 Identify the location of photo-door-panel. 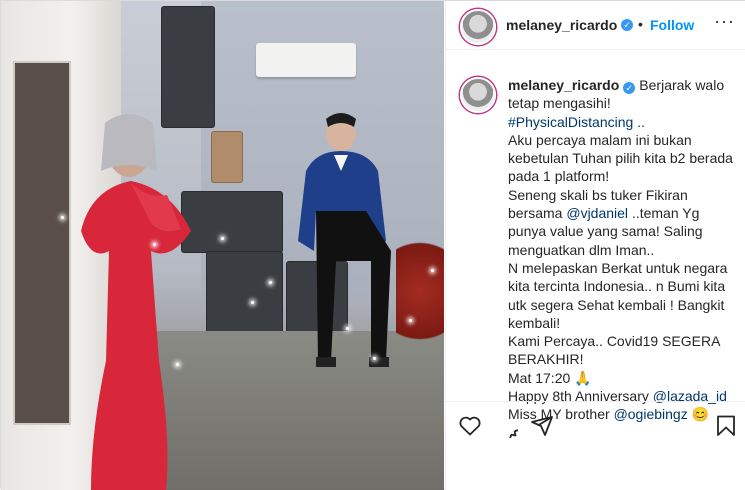
(42, 243).